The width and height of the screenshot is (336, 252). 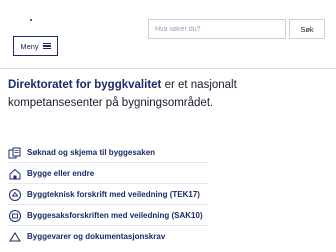 I want to click on quick-link-label: Byggevarer og dokumentasjonskrav, so click(x=96, y=236).